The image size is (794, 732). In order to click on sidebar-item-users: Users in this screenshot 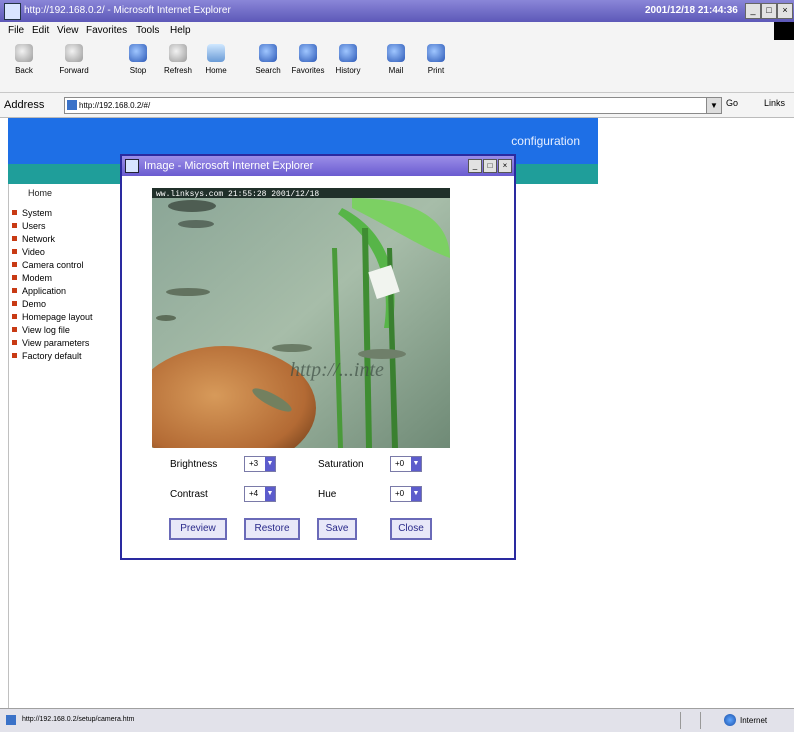, I will do `click(29, 226)`.